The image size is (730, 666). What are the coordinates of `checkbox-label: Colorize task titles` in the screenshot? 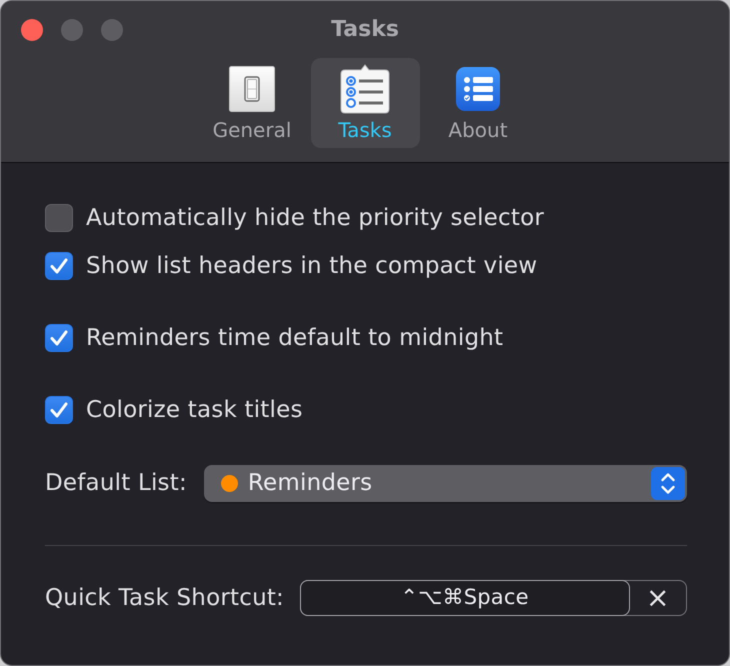 It's located at (194, 410).